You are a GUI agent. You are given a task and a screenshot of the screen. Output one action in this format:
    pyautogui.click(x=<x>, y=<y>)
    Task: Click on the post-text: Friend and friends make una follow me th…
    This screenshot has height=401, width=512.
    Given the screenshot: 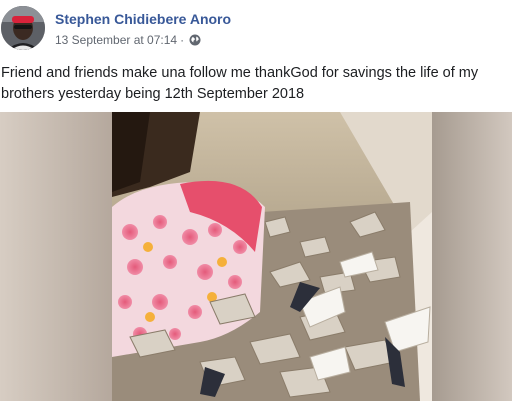 What is the action you would take?
    pyautogui.click(x=240, y=83)
    